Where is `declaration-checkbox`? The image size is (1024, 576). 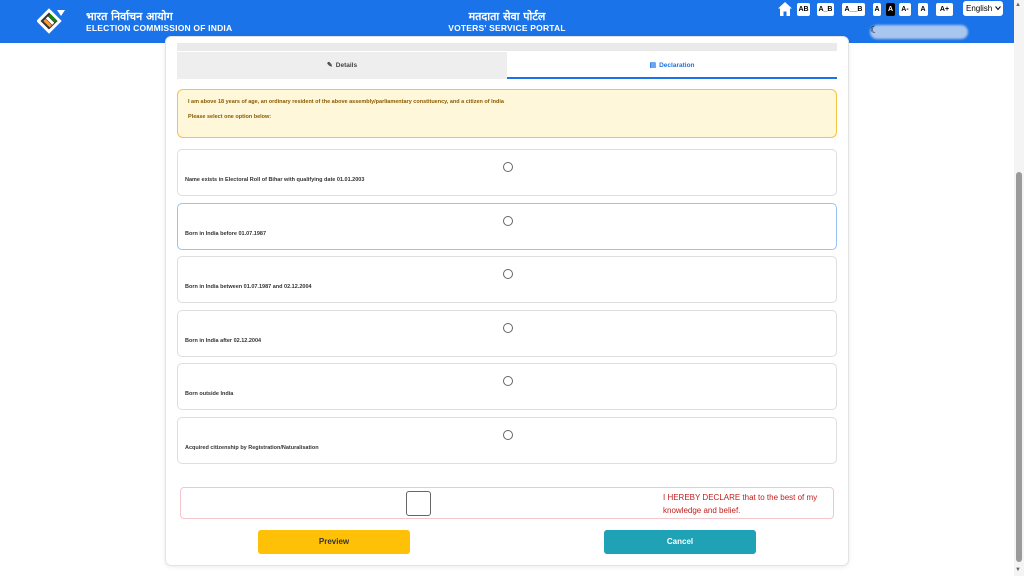 declaration-checkbox is located at coordinates (418, 503).